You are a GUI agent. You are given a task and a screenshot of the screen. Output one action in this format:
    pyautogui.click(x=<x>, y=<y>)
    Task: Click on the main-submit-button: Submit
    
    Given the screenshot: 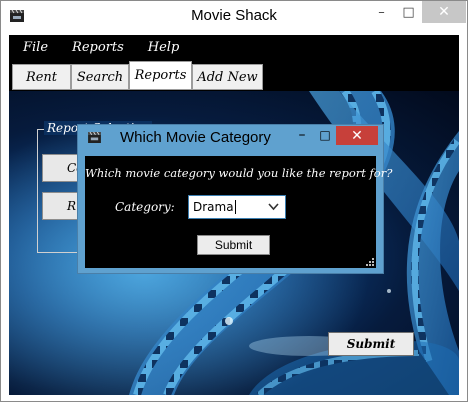 What is the action you would take?
    pyautogui.click(x=371, y=344)
    